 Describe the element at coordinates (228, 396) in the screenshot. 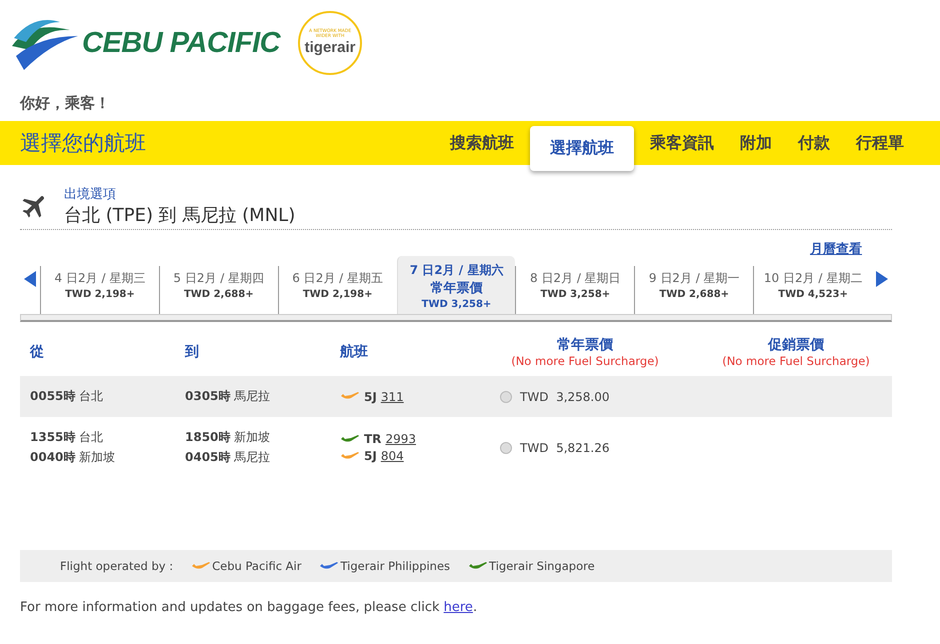

I see `table-cell-text: 0305時 馬尼拉` at that location.